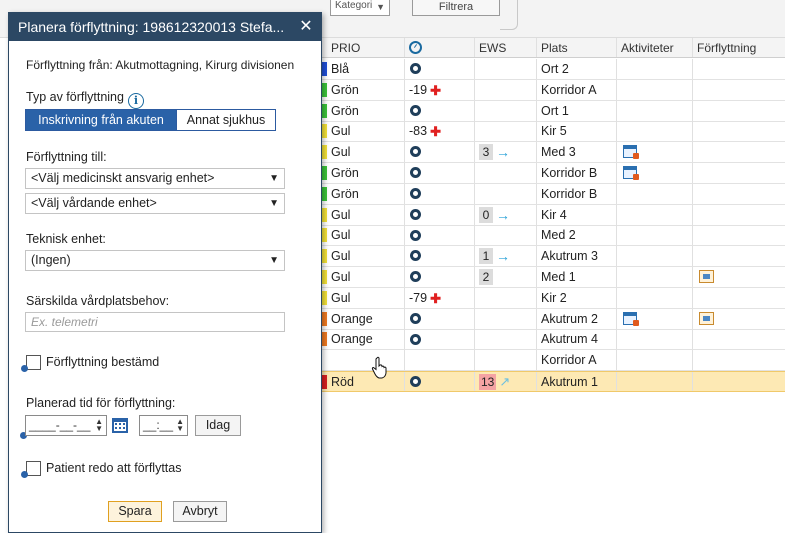 The height and width of the screenshot is (533, 785). What do you see at coordinates (739, 47) in the screenshot?
I see `col-forflyttning: Förflyttning` at bounding box center [739, 47].